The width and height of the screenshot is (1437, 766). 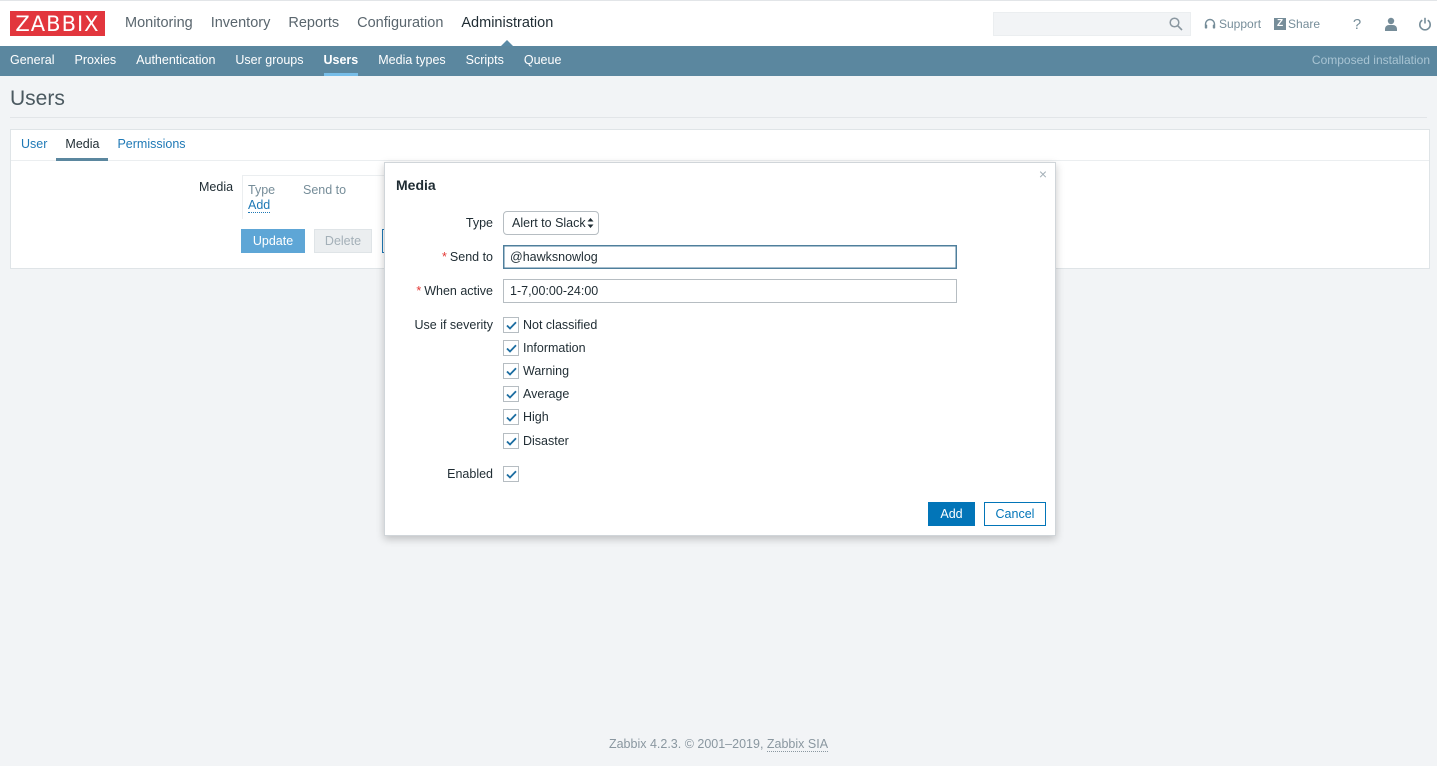 I want to click on type-label-text: Type, so click(x=479, y=223).